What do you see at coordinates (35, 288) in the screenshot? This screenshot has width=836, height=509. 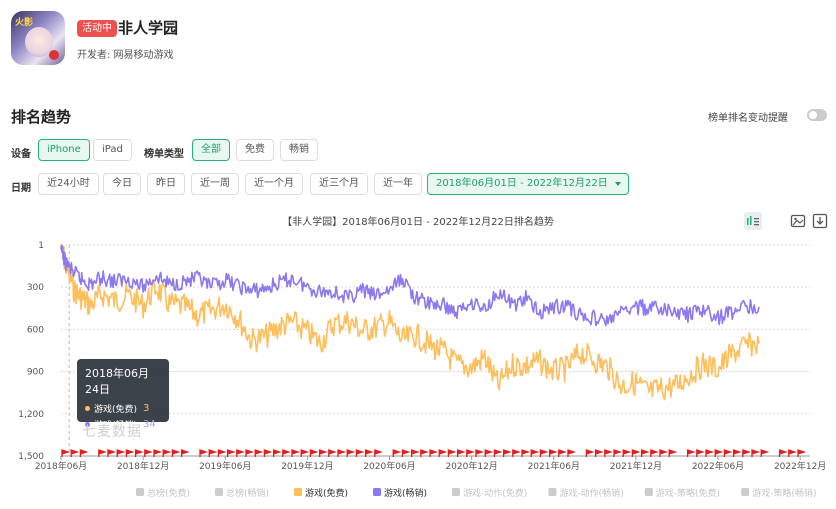 I see `y-tick-label: 300` at bounding box center [35, 288].